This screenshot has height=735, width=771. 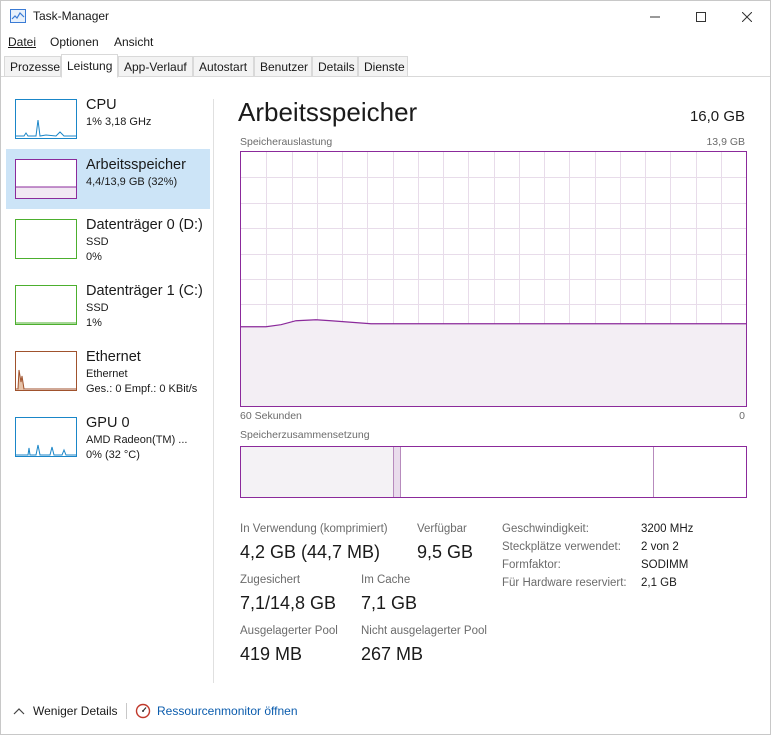 What do you see at coordinates (75, 711) in the screenshot?
I see `fewer-details-label: Weniger Details` at bounding box center [75, 711].